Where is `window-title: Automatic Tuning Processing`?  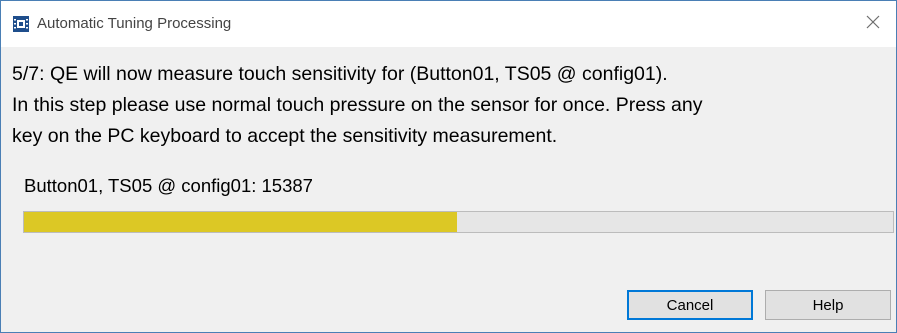 window-title: Automatic Tuning Processing is located at coordinates (134, 23).